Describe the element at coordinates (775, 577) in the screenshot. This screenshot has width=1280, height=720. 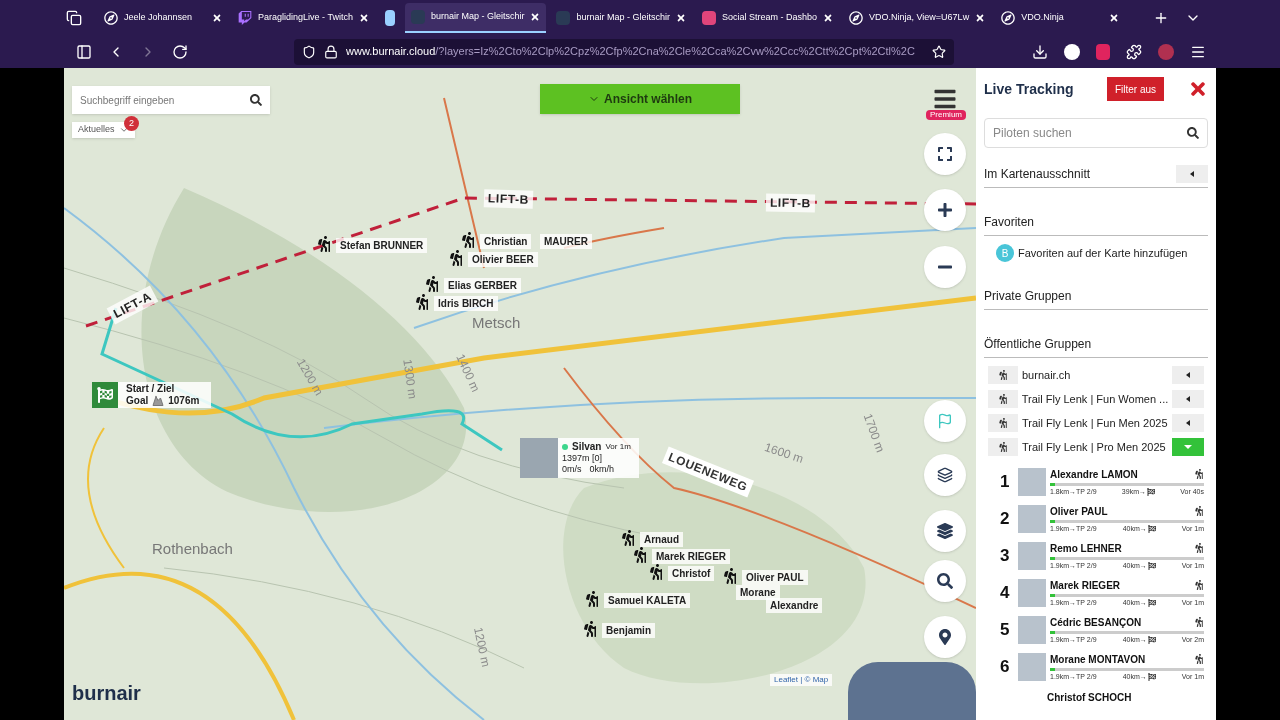
I see `pilot-label: Oliver PAUL` at that location.